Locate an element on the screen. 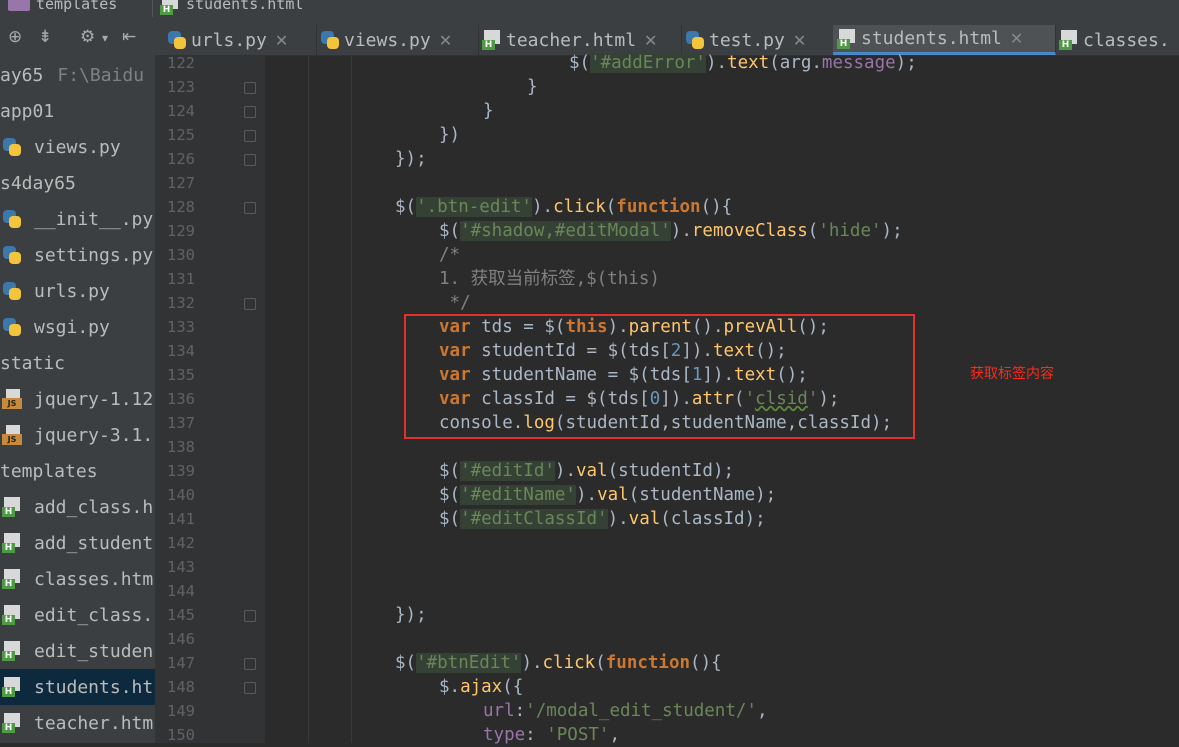  tree-item: Hadd_student is located at coordinates (77, 543).